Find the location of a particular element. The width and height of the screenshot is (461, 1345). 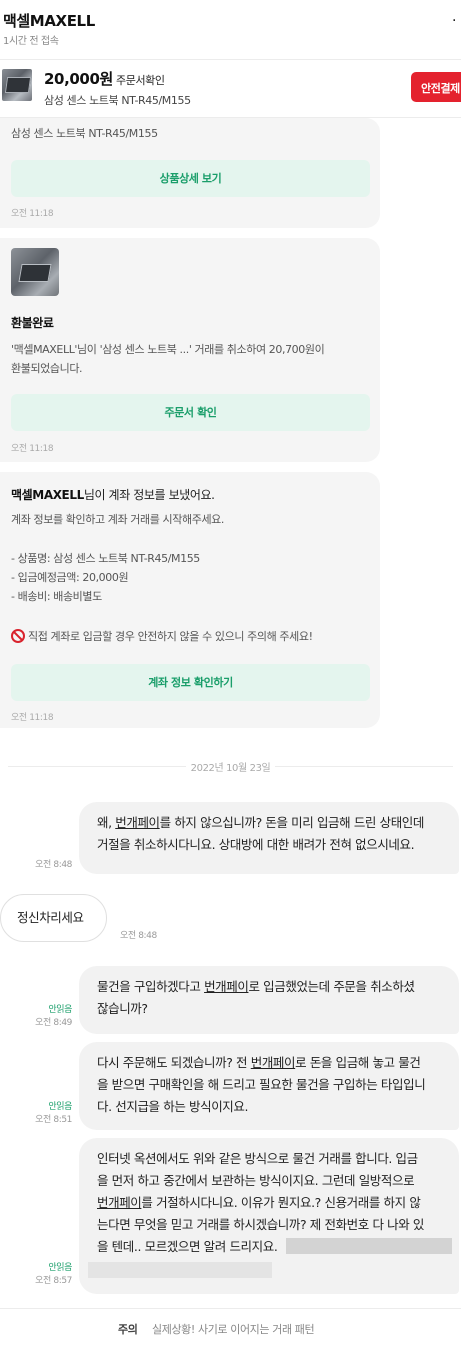

msg-text: 로 입금했었는데 주문을 취소하셨 is located at coordinates (331, 986).